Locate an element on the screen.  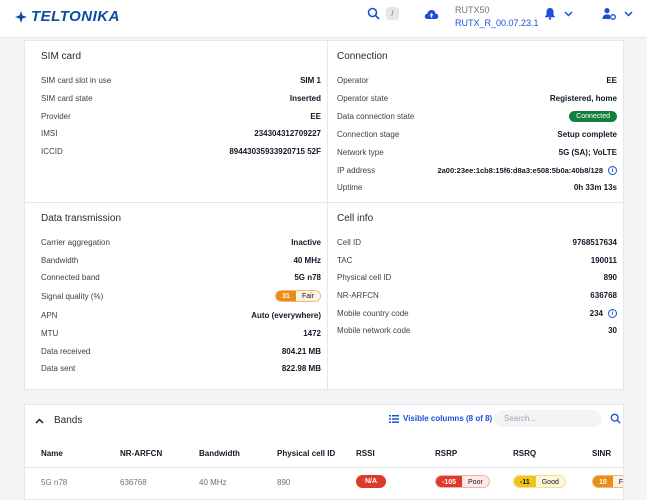
row-label: Connection stage is located at coordinates (368, 134).